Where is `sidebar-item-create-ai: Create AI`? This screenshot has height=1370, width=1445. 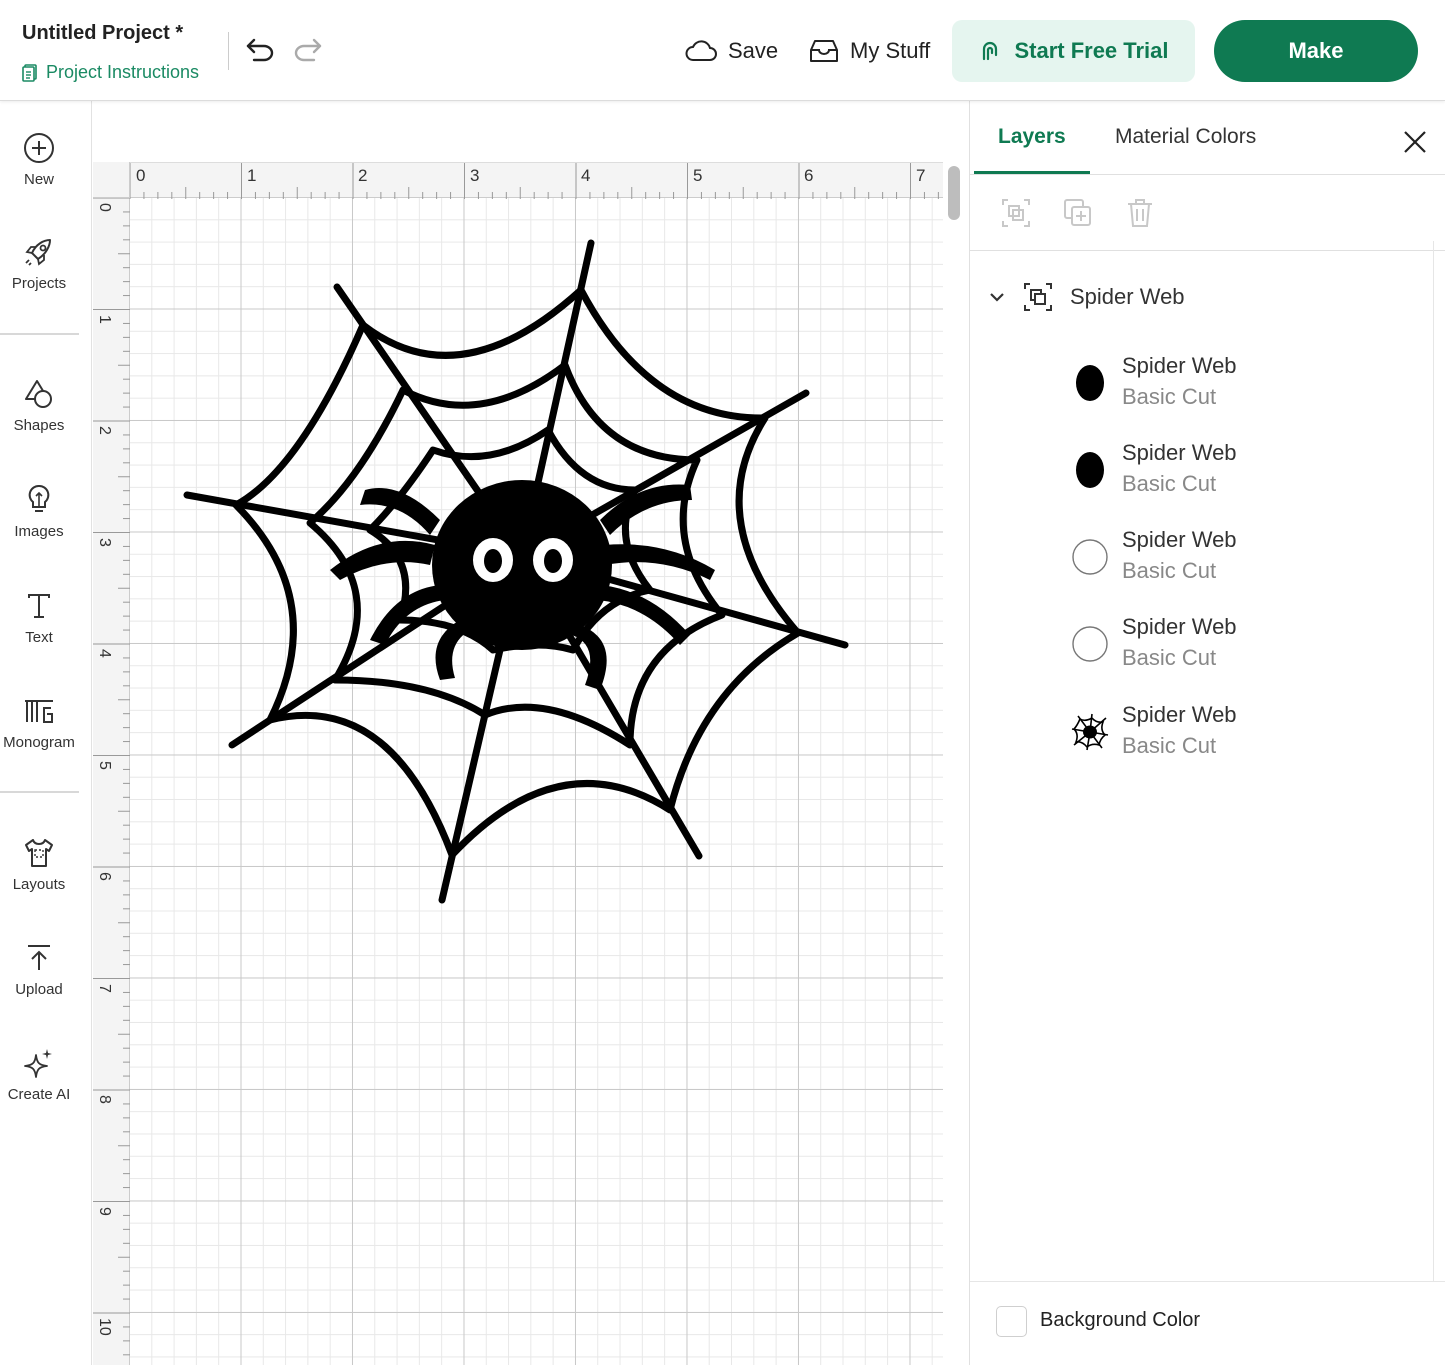
sidebar-item-create-ai: Create AI is located at coordinates (39, 1074).